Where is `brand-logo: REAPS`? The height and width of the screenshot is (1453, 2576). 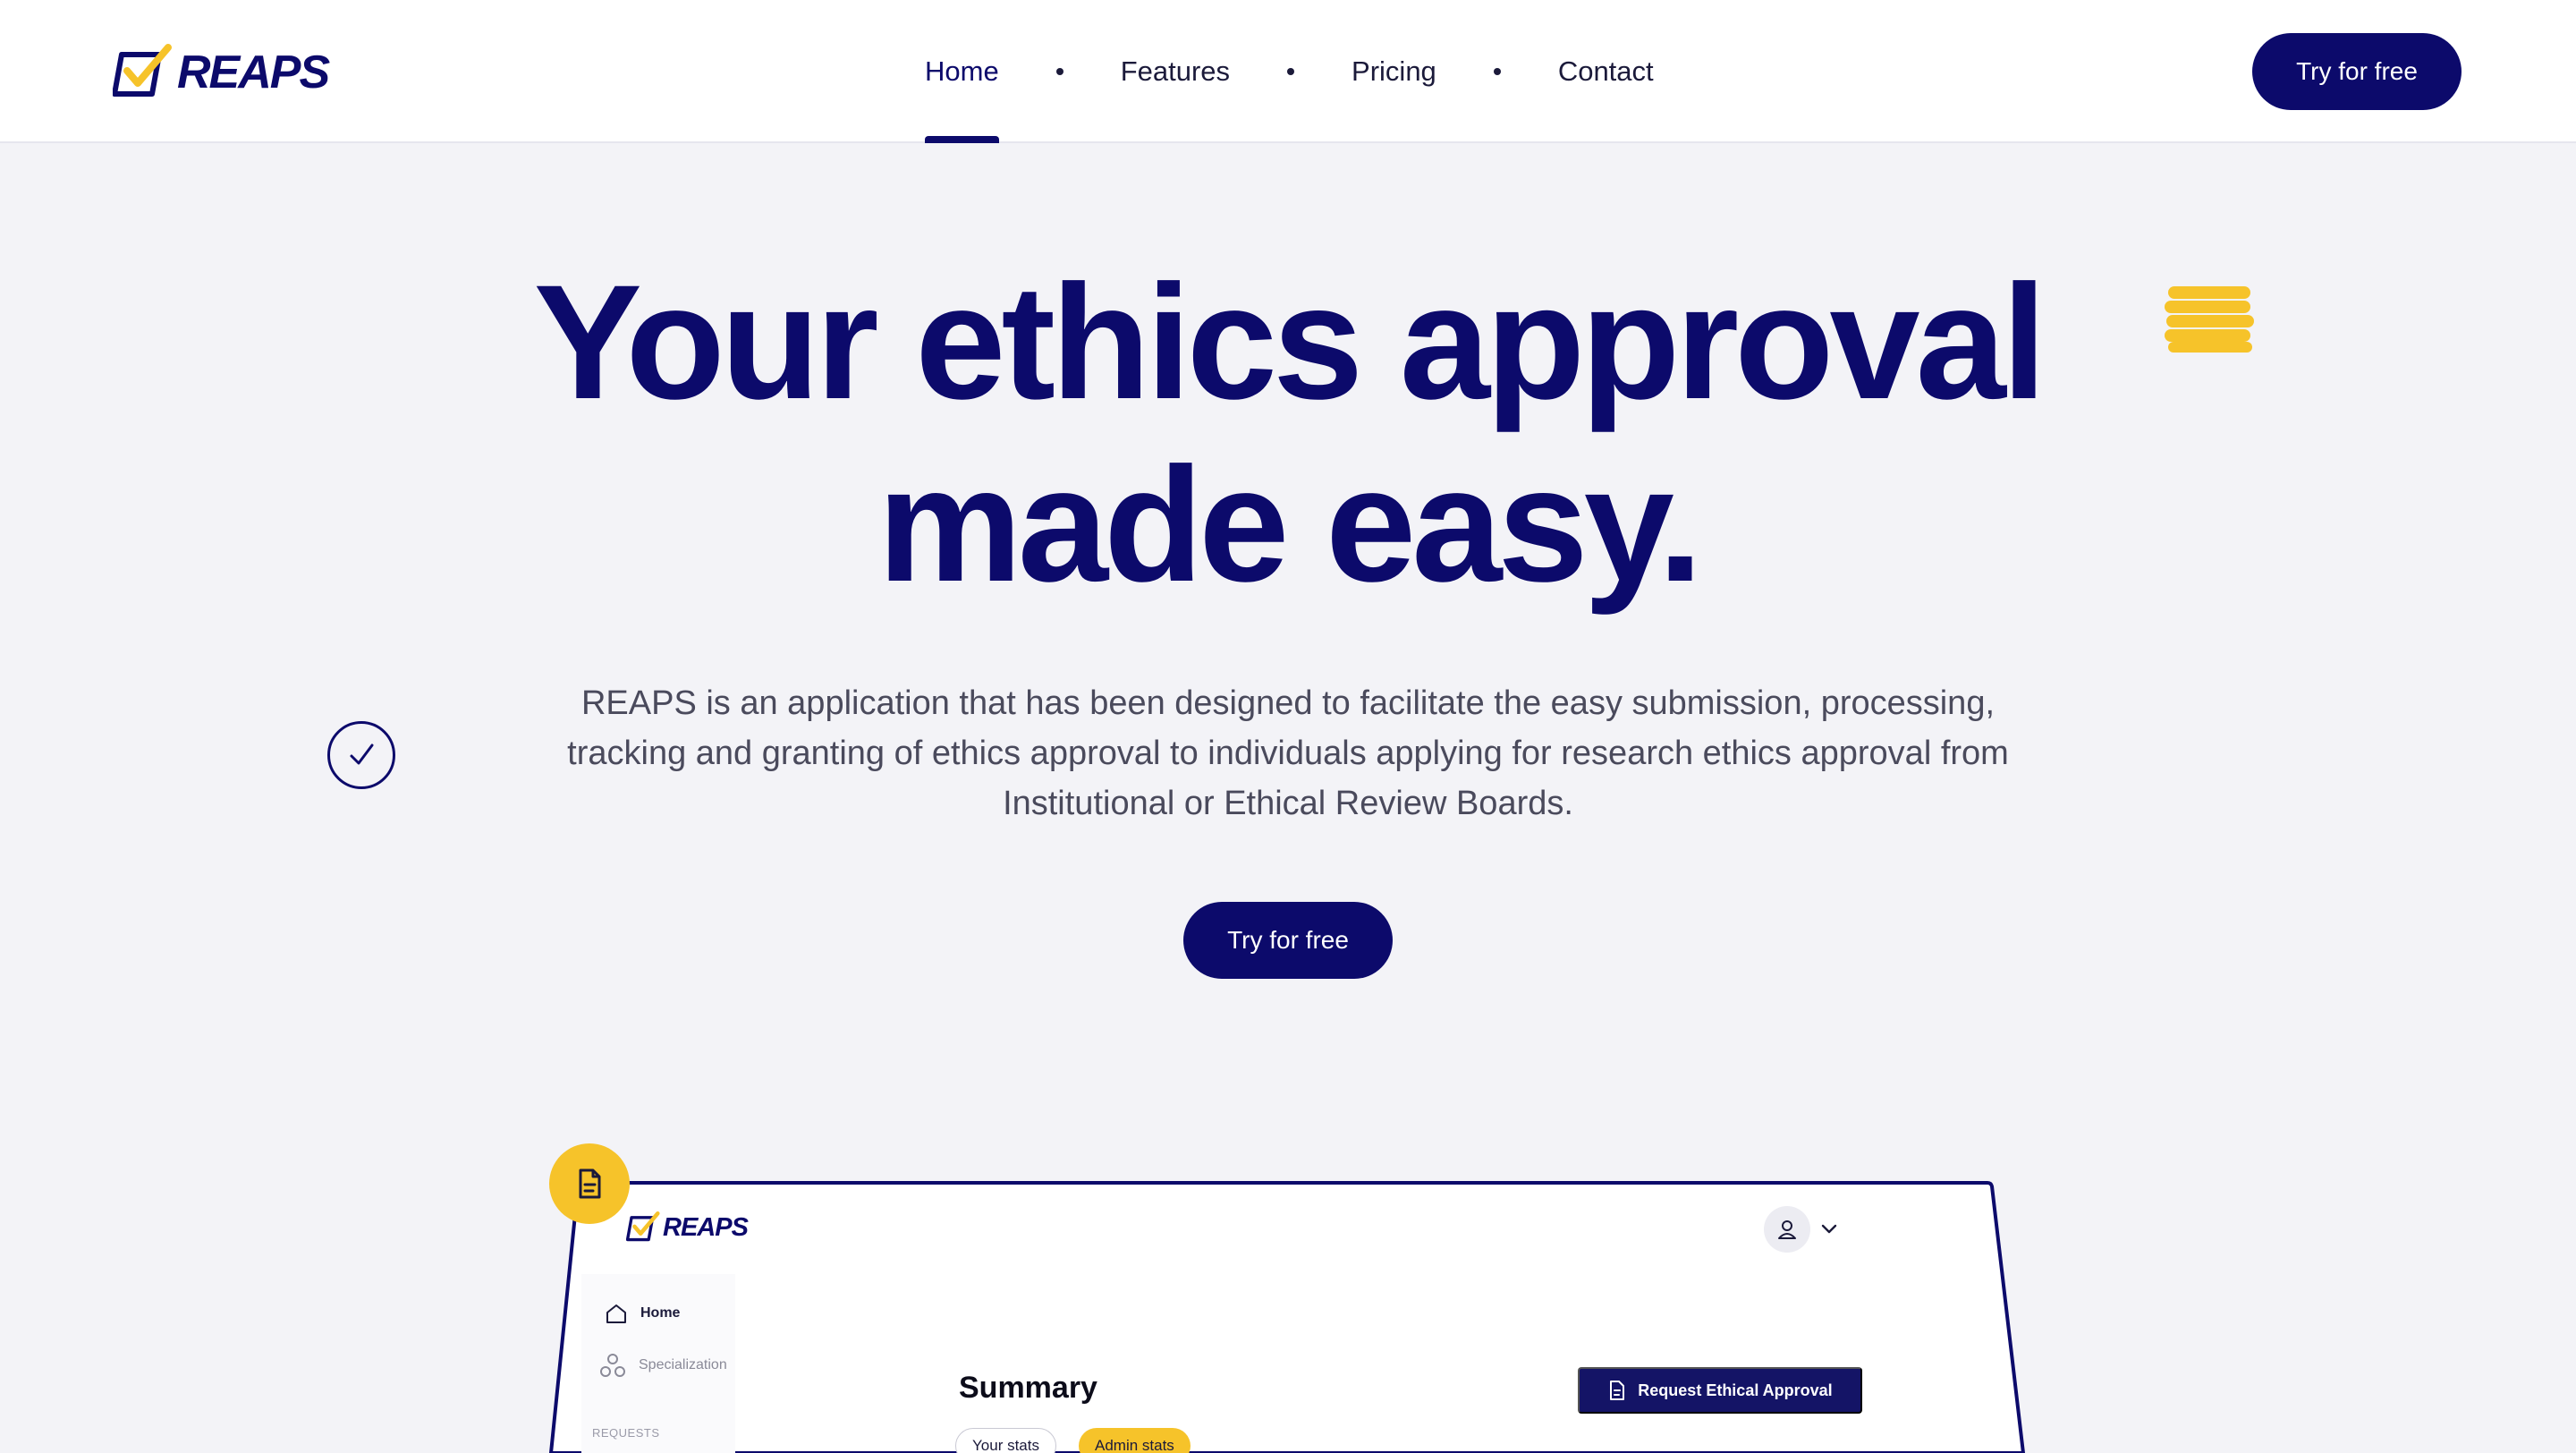 brand-logo: REAPS is located at coordinates (221, 72).